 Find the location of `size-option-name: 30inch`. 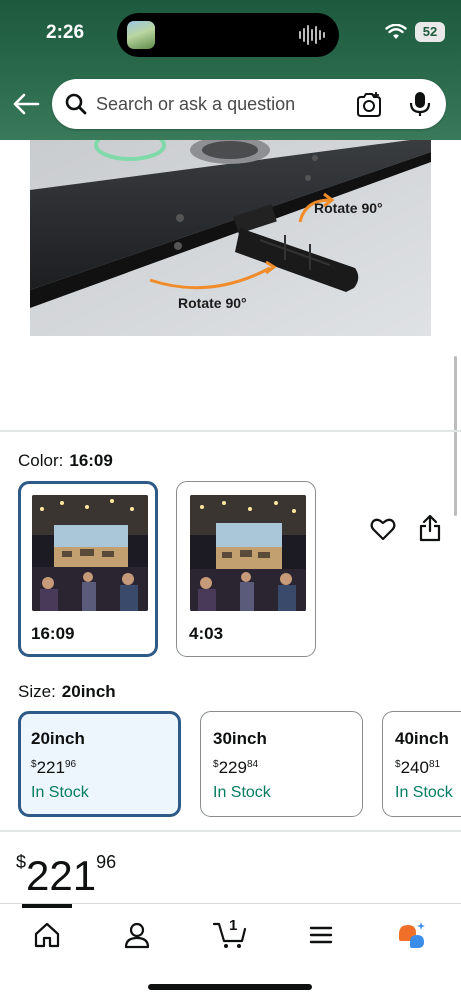

size-option-name: 30inch is located at coordinates (240, 738).